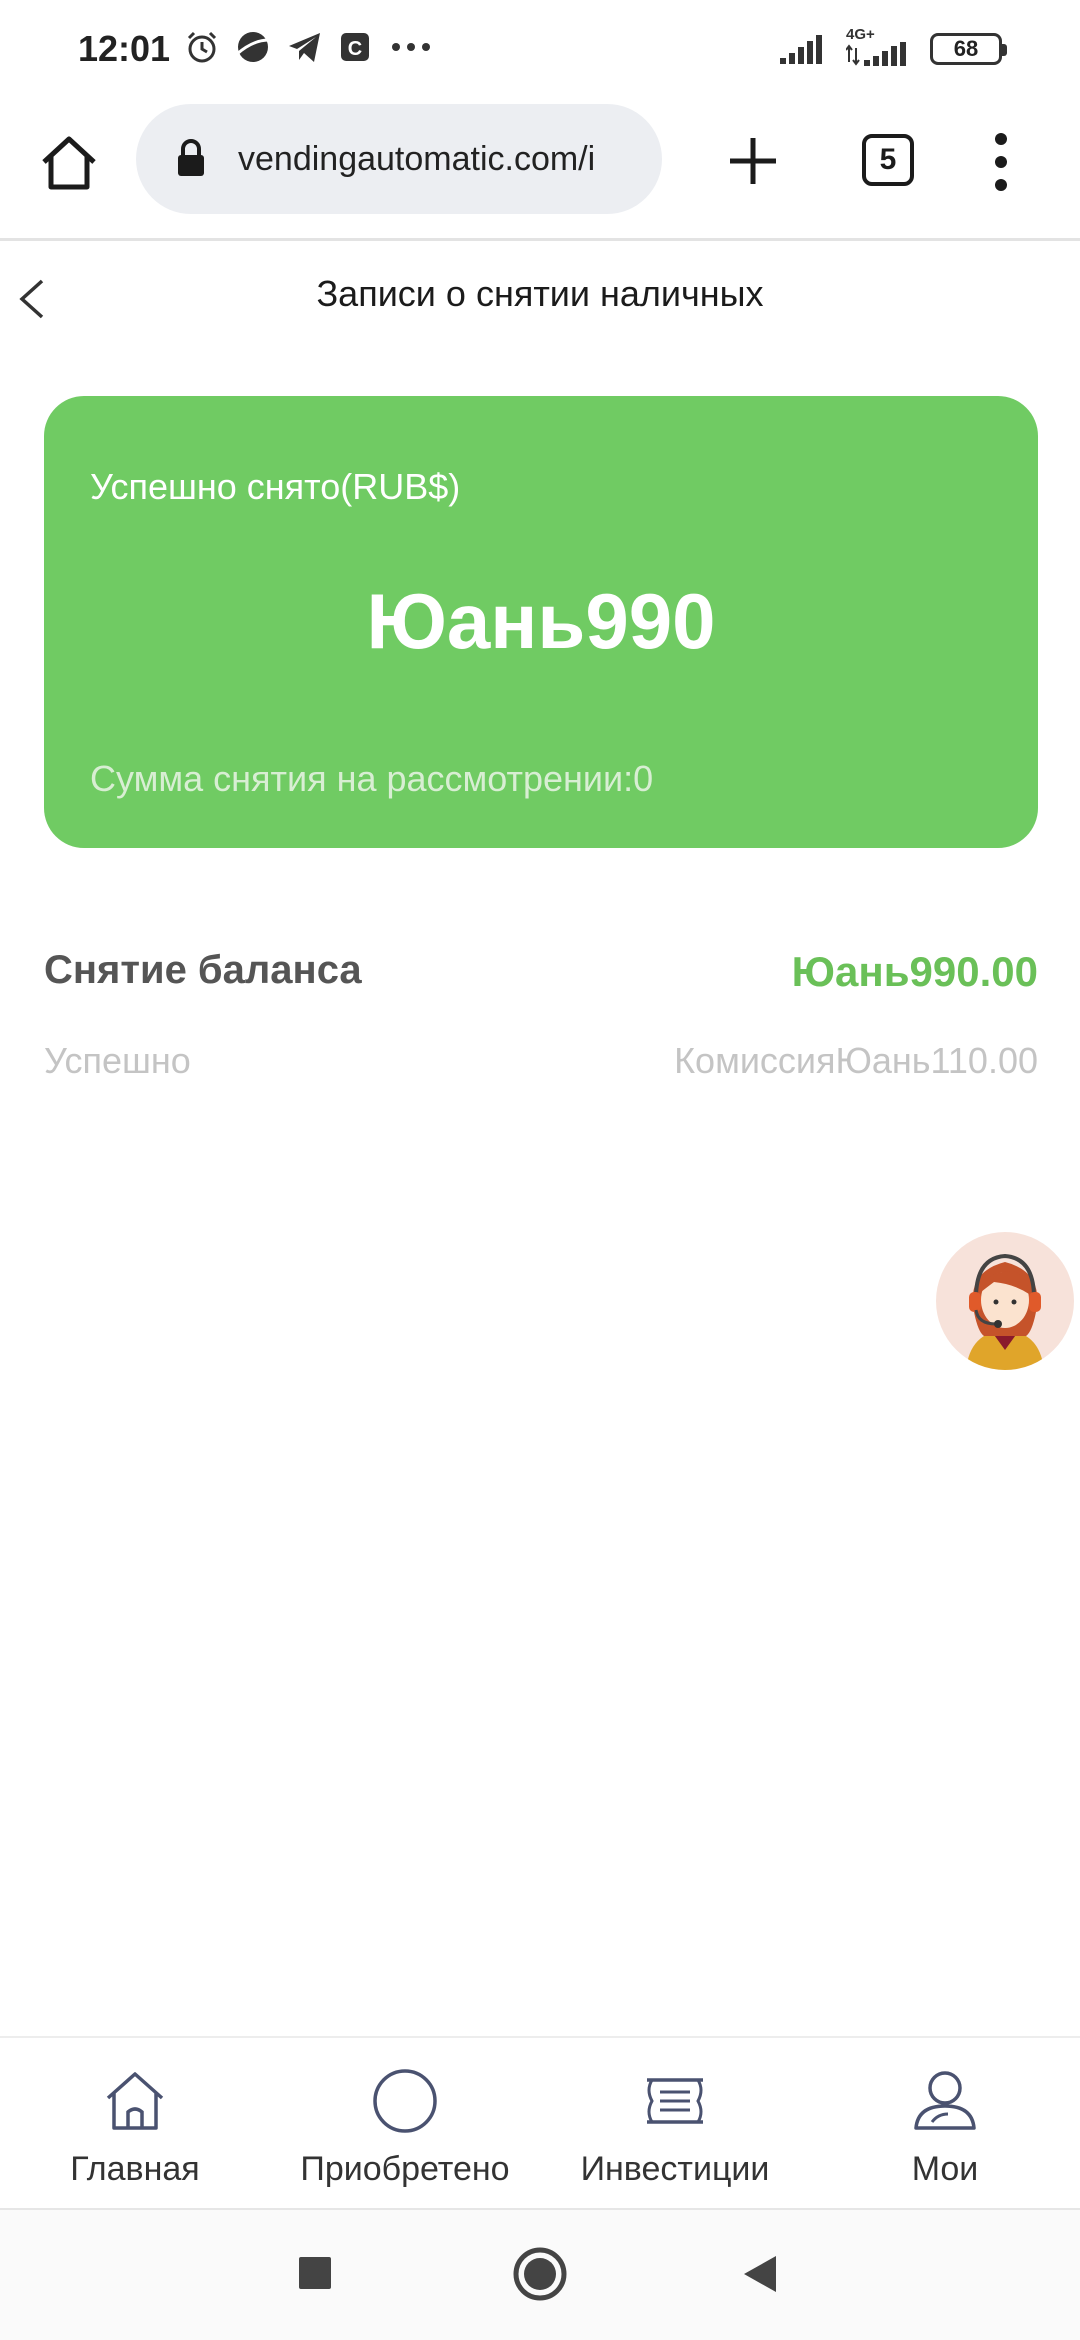 This screenshot has width=1080, height=2340. I want to click on system-status-icons: 4G+ 68, so click(892, 47).